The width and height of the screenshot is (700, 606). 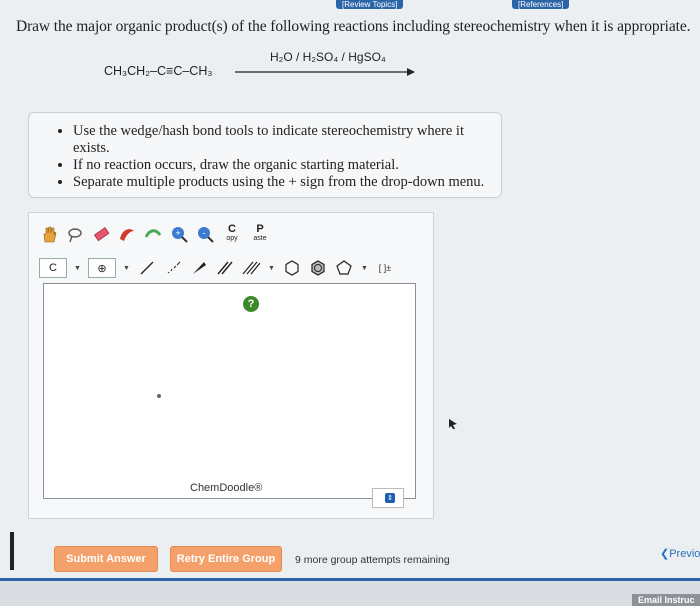 I want to click on hash-bond-icon, so click(x=173, y=268).